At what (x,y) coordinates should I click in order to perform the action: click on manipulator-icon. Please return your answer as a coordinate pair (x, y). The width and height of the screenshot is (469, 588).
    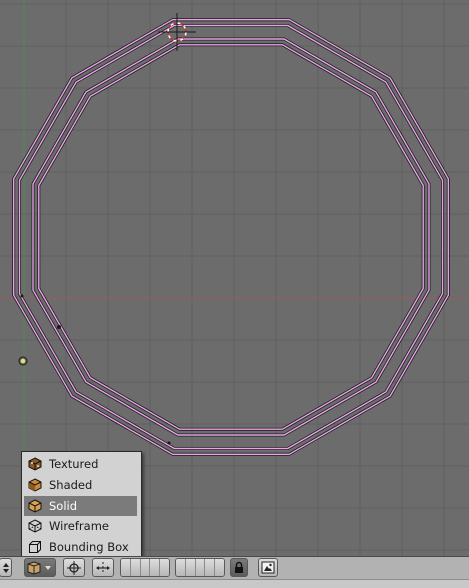
    Looking at the image, I should click on (103, 567).